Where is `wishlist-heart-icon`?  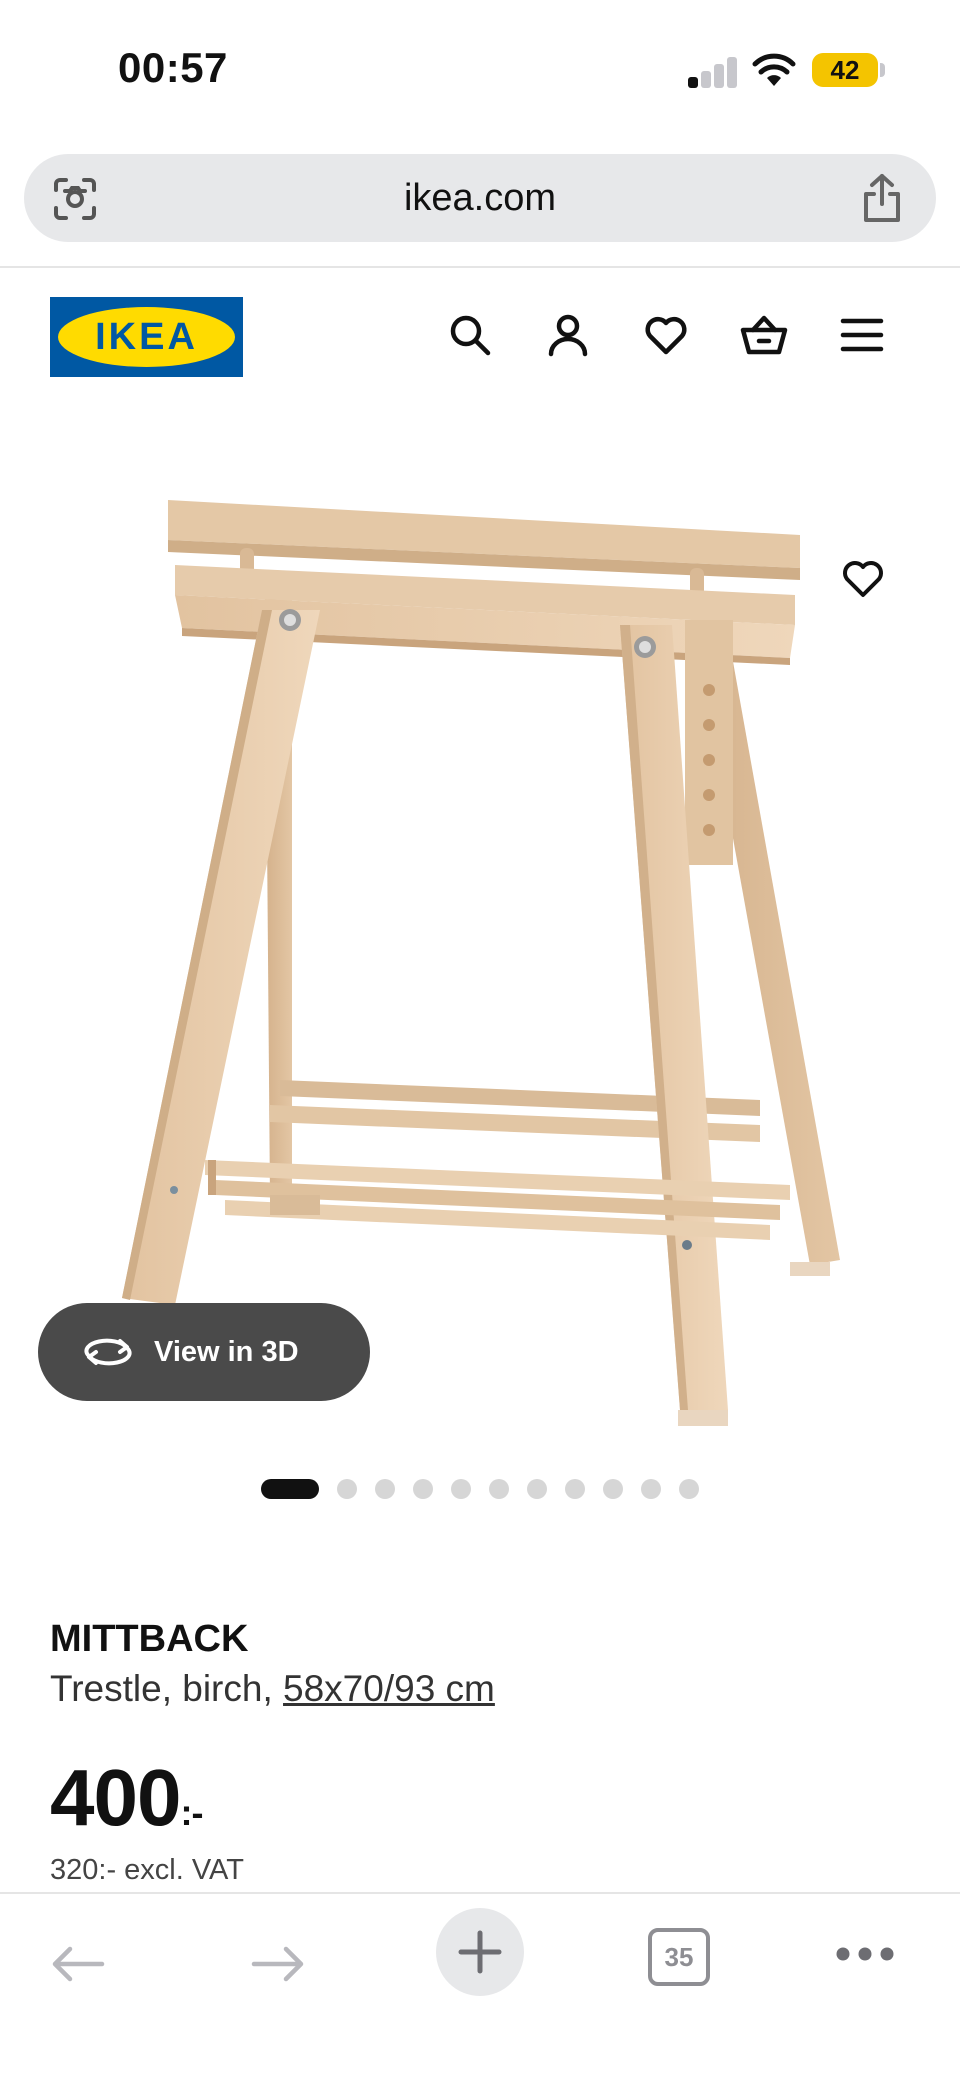
wishlist-heart-icon is located at coordinates (666, 335).